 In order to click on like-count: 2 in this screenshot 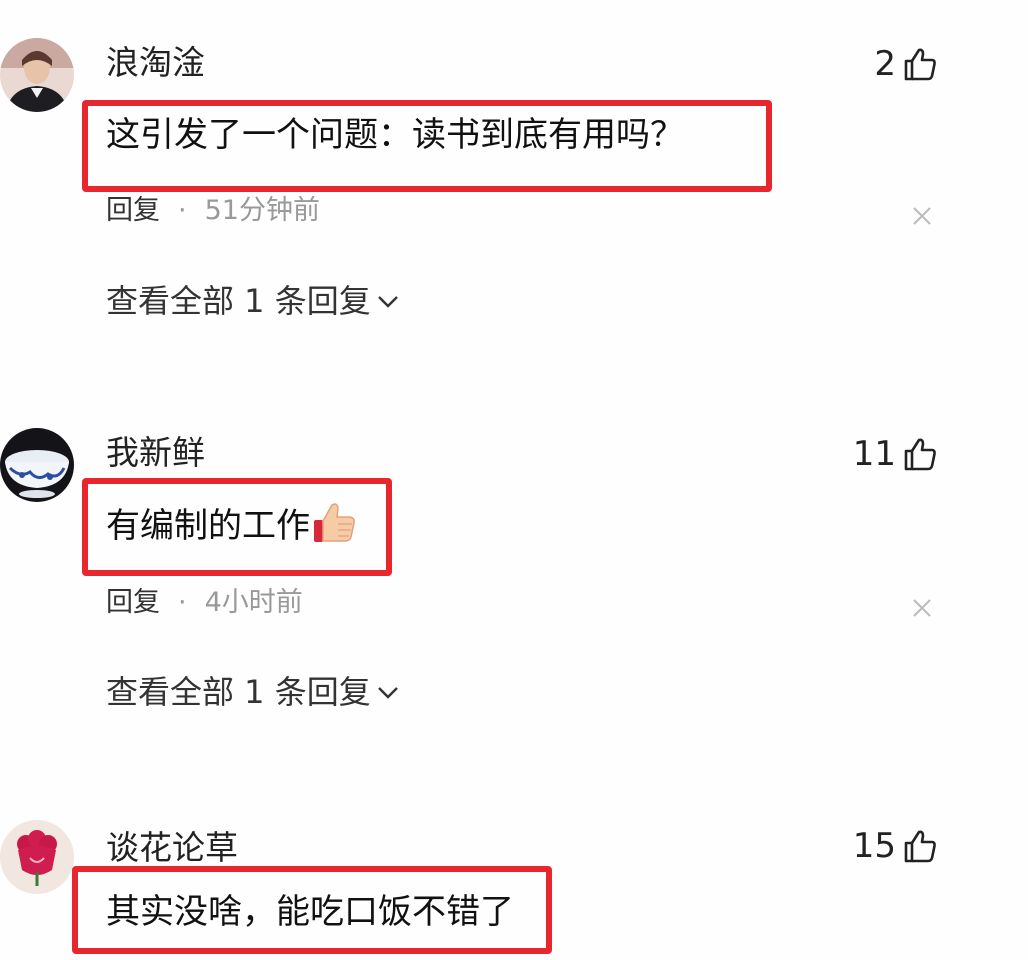, I will do `click(885, 64)`.